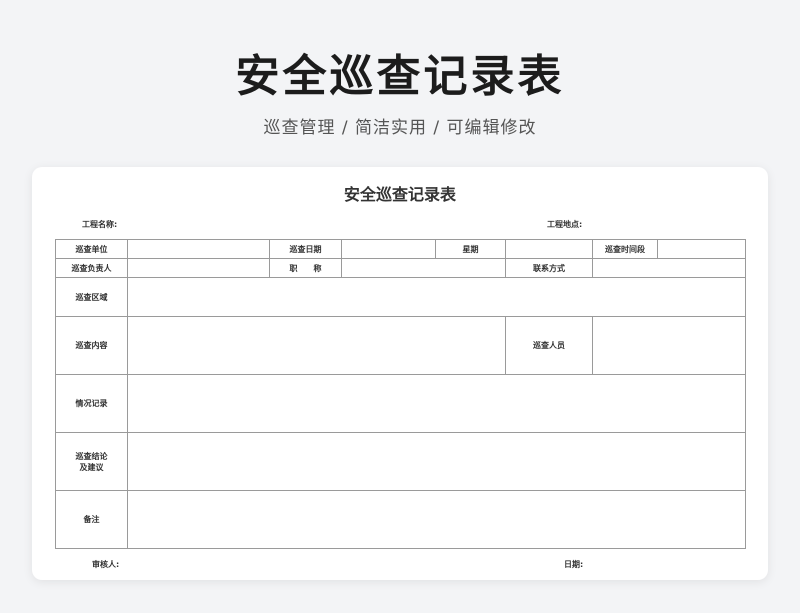 This screenshot has width=800, height=613. I want to click on conclusion-field, so click(436, 461).